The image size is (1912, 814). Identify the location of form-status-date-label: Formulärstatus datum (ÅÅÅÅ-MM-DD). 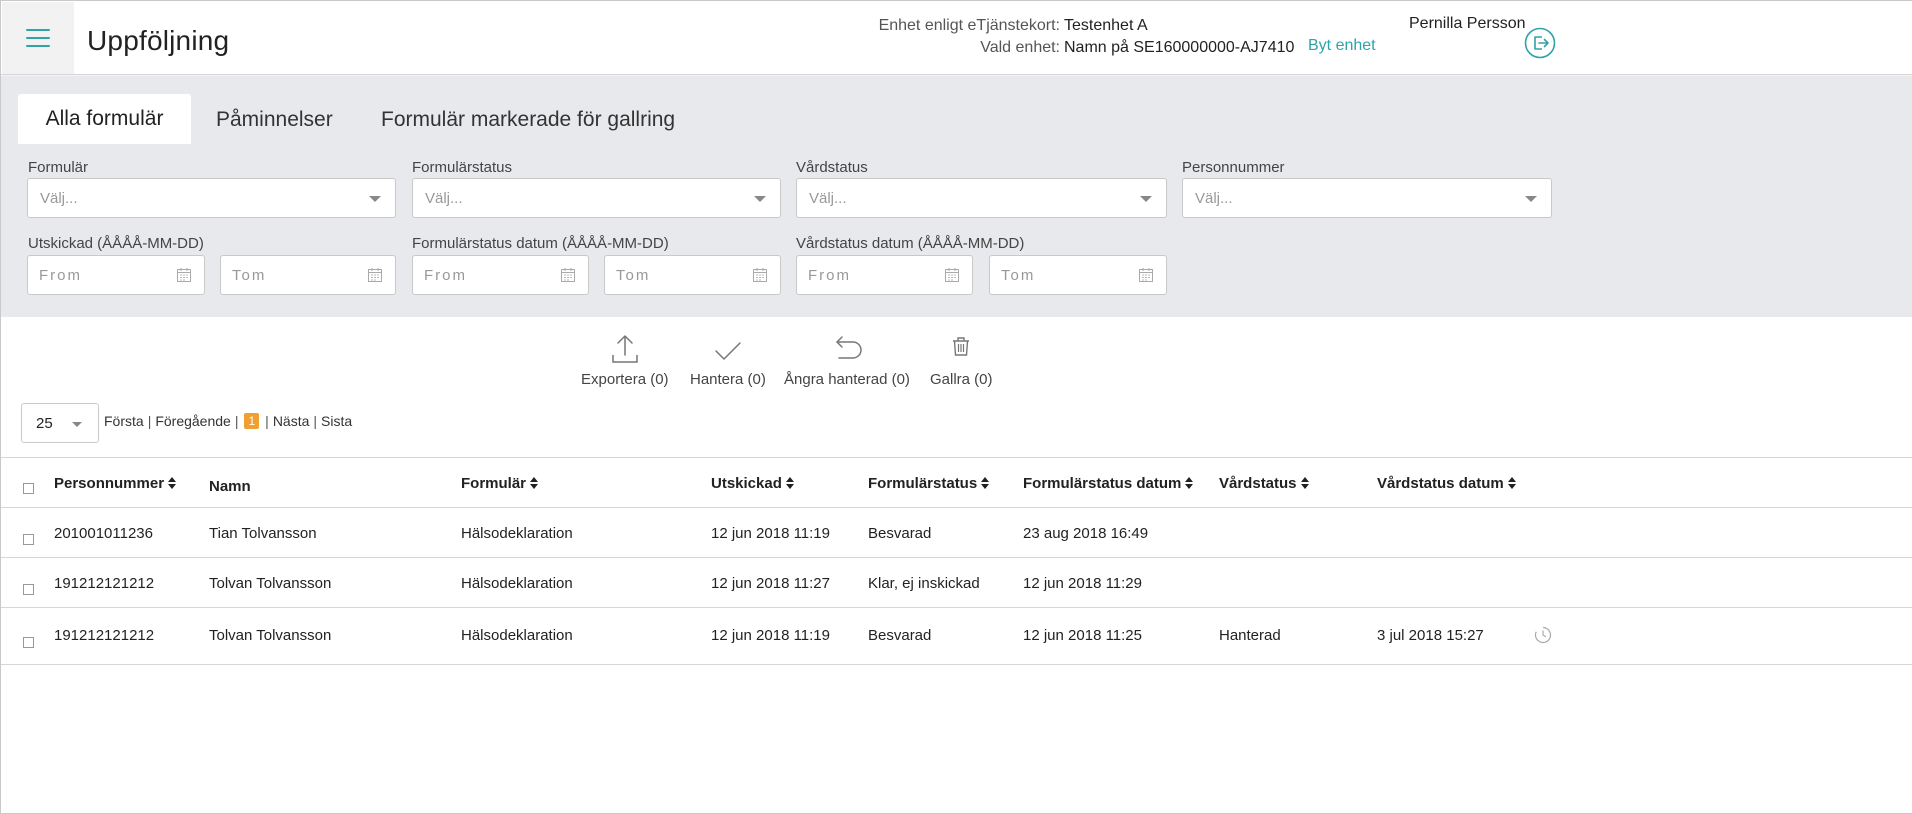
(540, 243).